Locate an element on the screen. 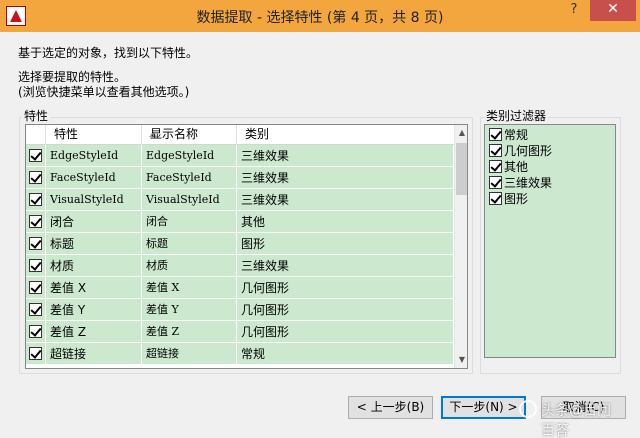 The image size is (640, 438). watermark: 头条@百问百答 is located at coordinates (569, 417).